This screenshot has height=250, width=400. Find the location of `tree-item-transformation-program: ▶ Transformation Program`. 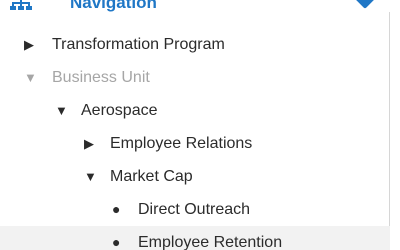

tree-item-transformation-program: ▶ Transformation Program is located at coordinates (195, 44).